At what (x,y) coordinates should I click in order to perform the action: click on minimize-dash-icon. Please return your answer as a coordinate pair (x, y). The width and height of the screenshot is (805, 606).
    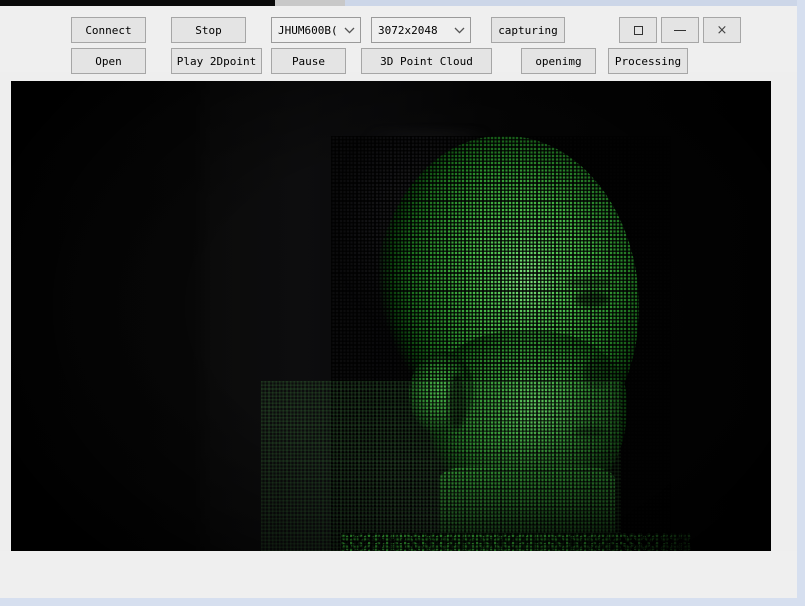
    Looking at the image, I should click on (680, 30).